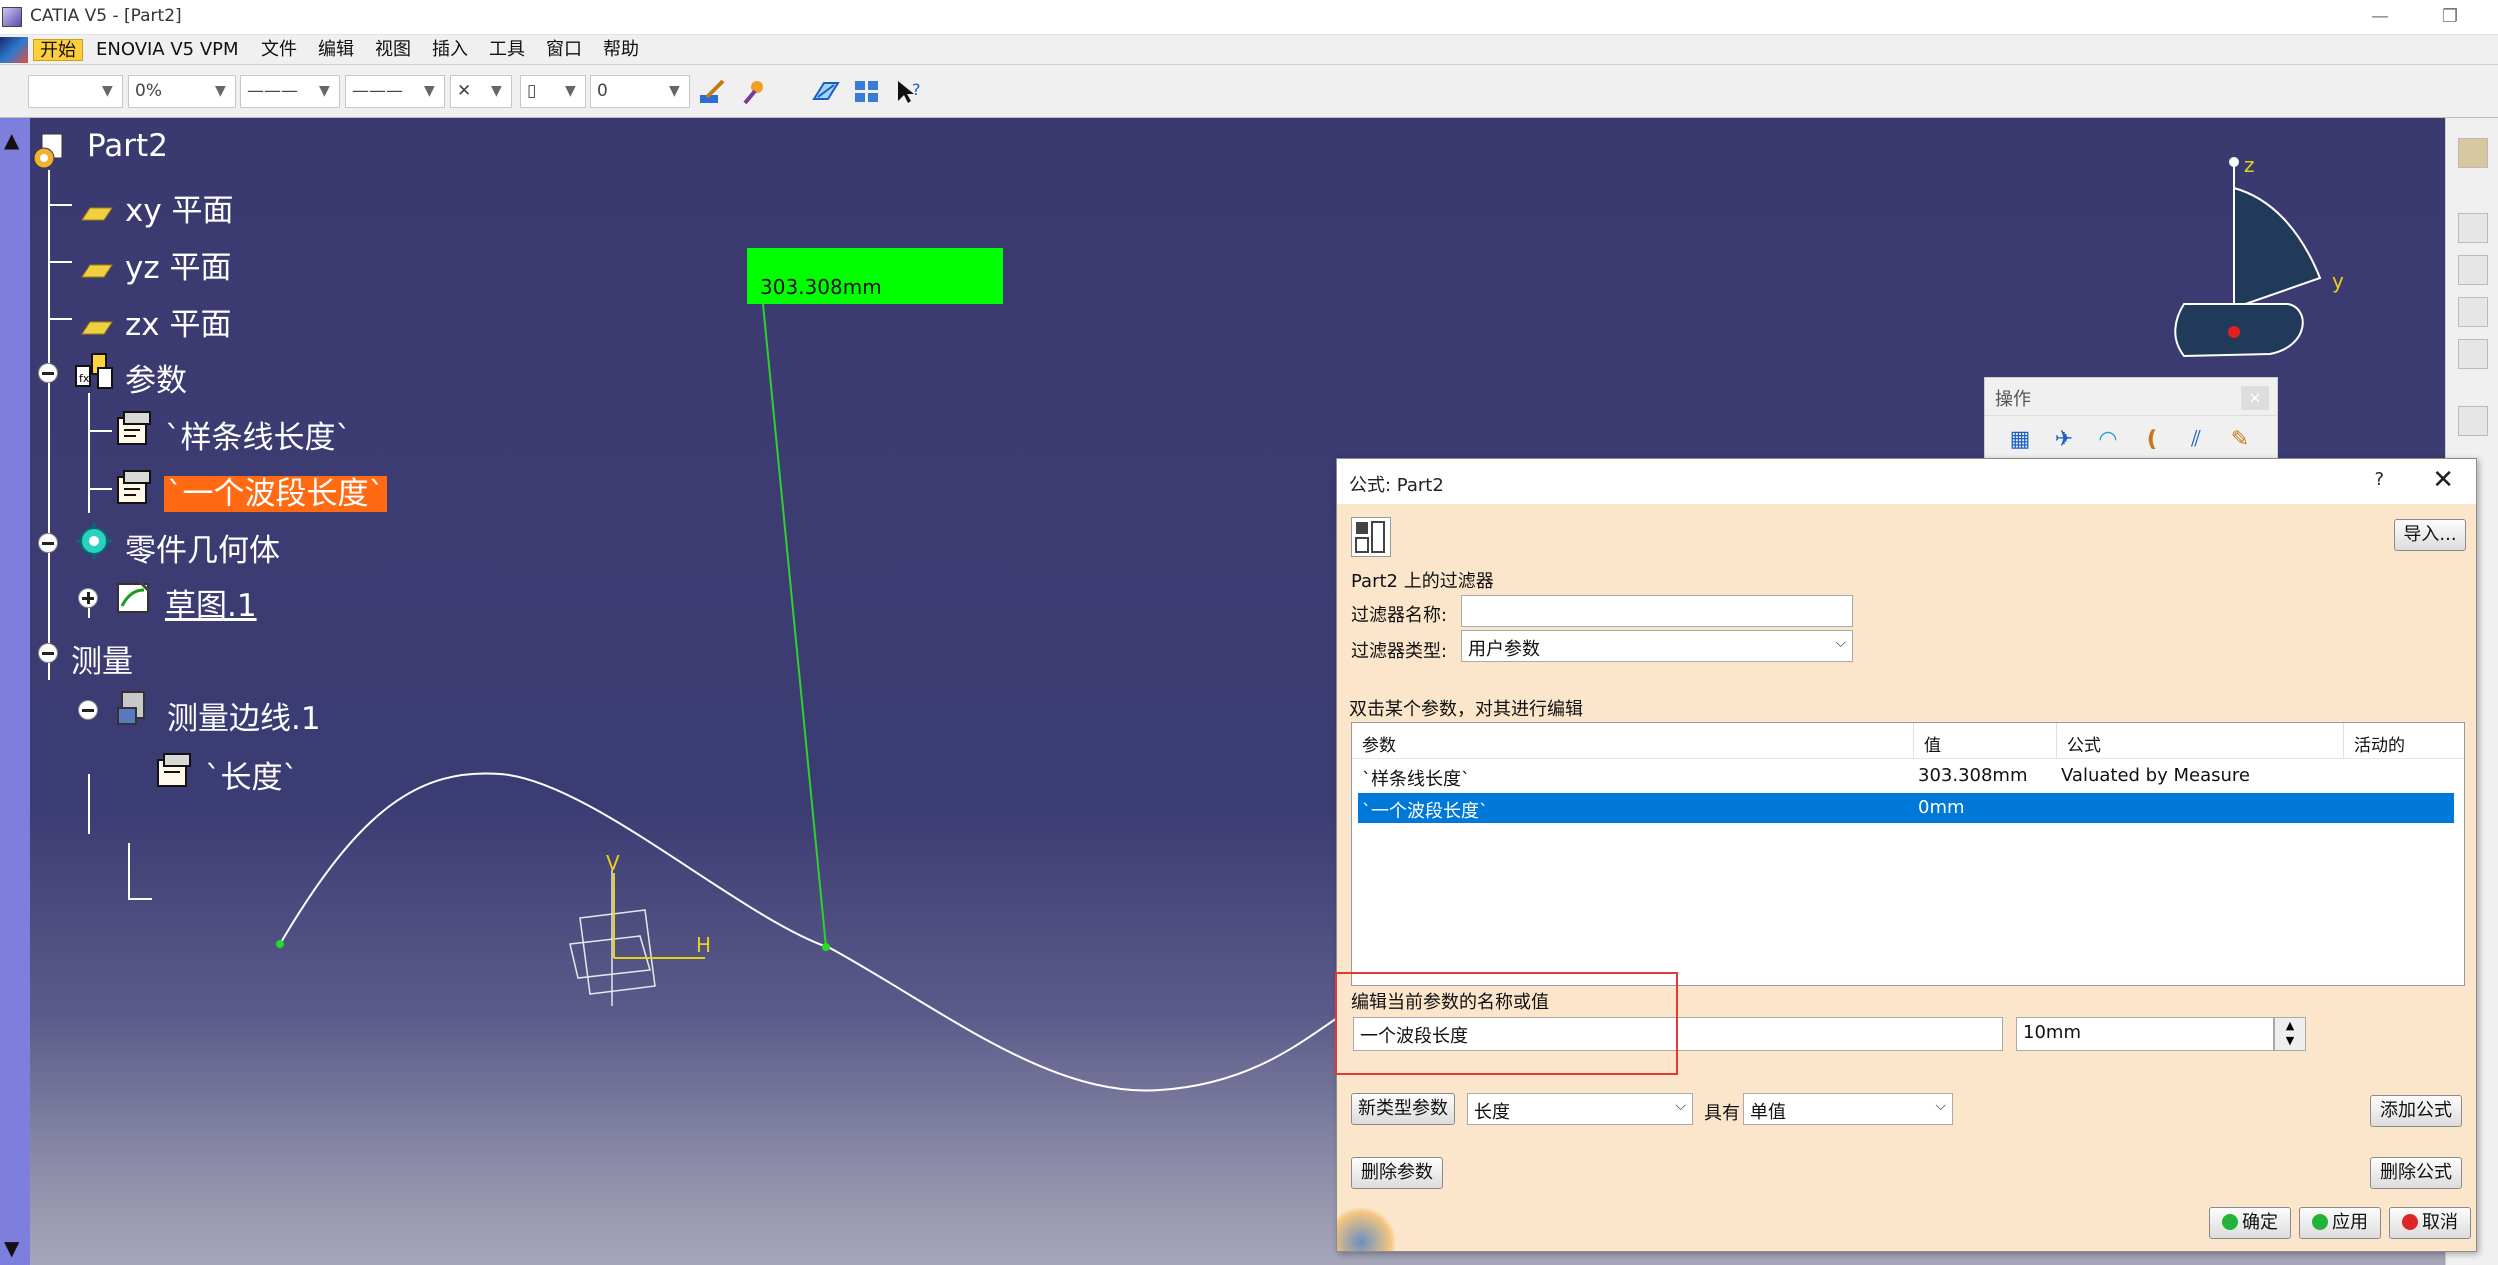  Describe the element at coordinates (202, 547) in the screenshot. I see `tree-item-part-body: 零件几何体` at that location.